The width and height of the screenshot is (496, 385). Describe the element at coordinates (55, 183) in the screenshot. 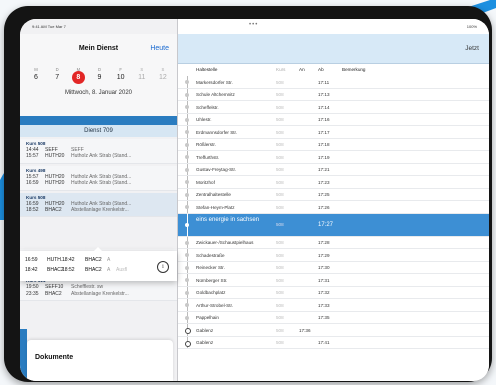

I see `kurs-code: HUTH20` at that location.